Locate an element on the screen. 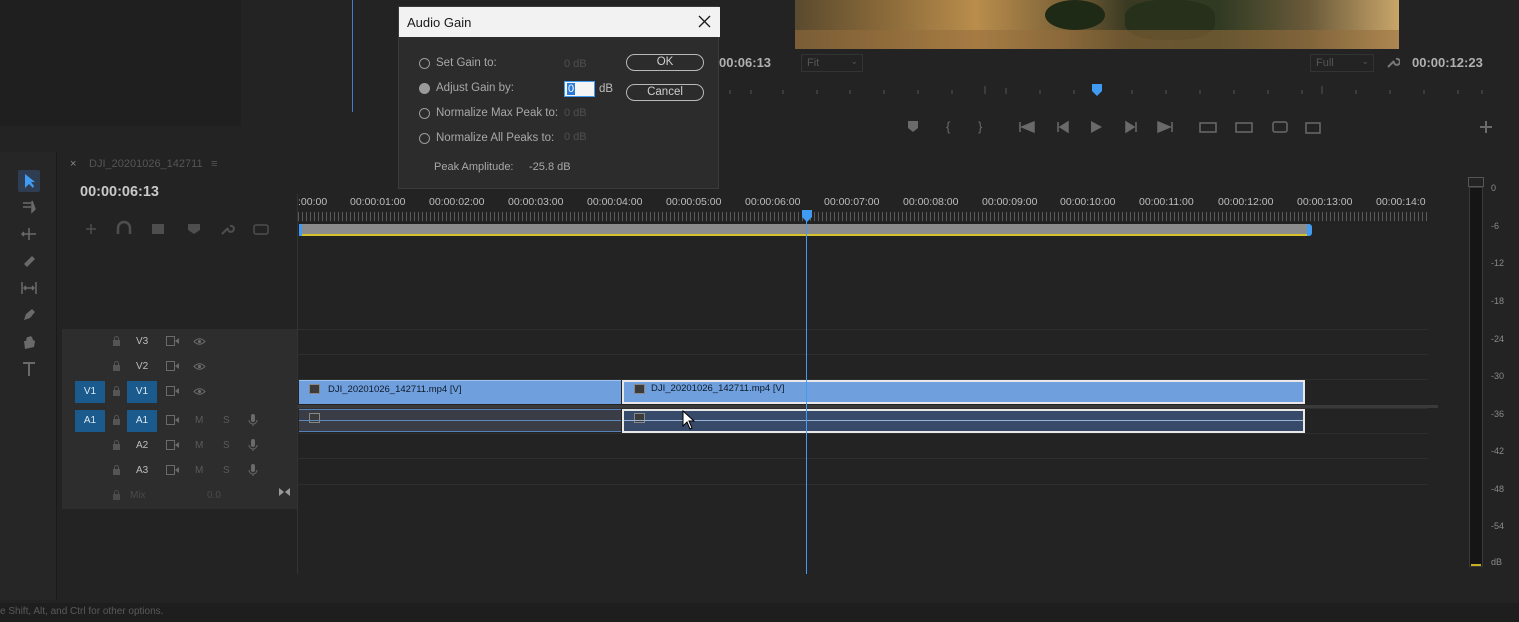 Image resolution: width=1519 pixels, height=622 pixels. set-gain-value: 0 dB is located at coordinates (575, 64).